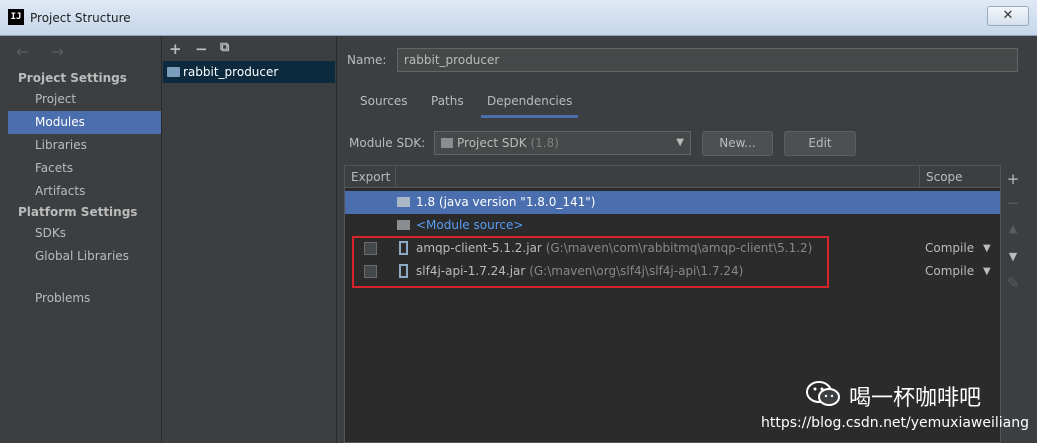  What do you see at coordinates (1013, 203) in the screenshot?
I see `remove-dependency-button: −` at bounding box center [1013, 203].